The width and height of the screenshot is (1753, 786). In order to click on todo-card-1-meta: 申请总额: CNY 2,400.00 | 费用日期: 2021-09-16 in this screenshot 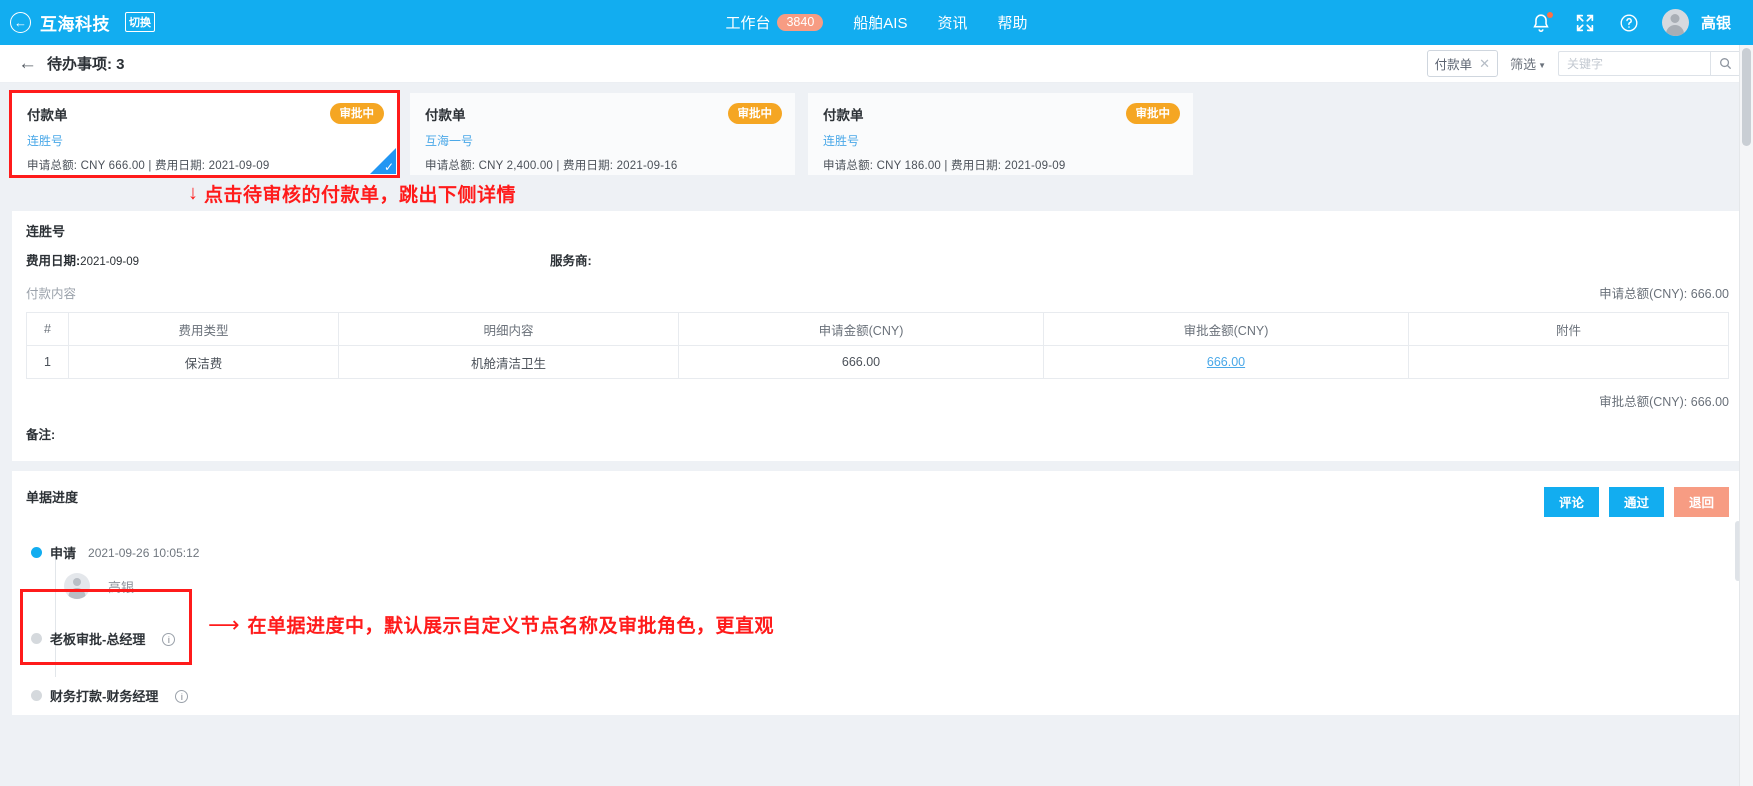, I will do `click(551, 166)`.